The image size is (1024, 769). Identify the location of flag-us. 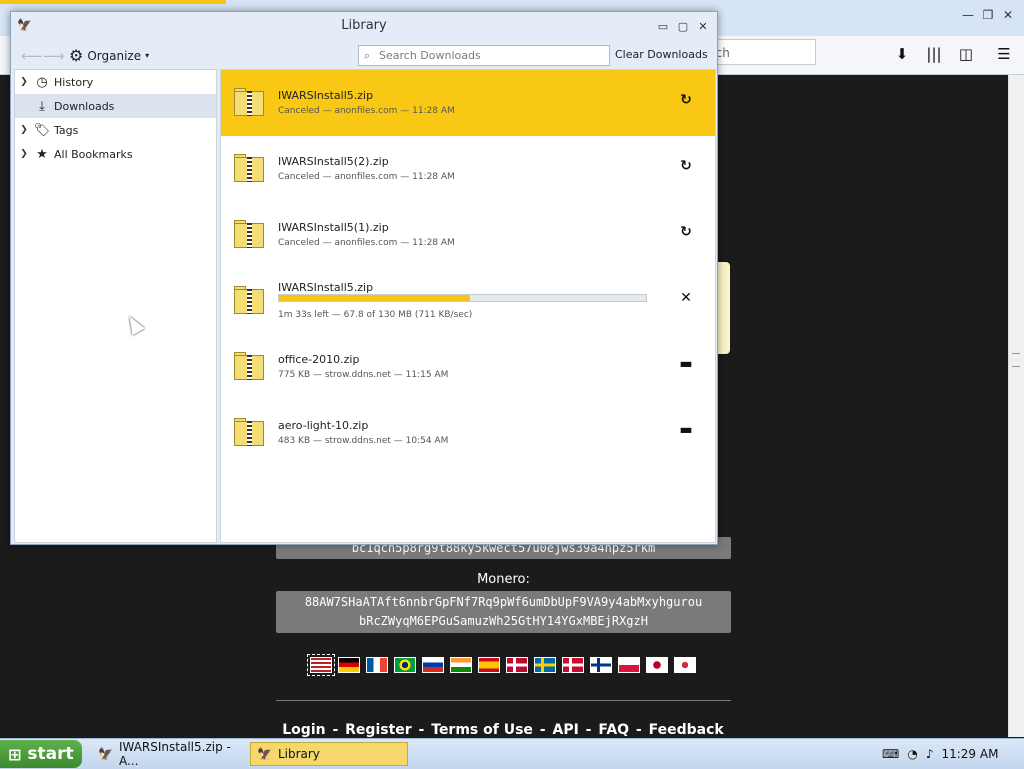
(321, 665).